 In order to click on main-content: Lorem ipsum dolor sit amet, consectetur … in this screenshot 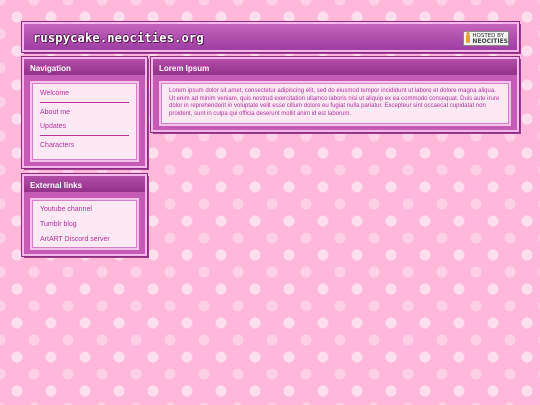, I will do `click(335, 103)`.